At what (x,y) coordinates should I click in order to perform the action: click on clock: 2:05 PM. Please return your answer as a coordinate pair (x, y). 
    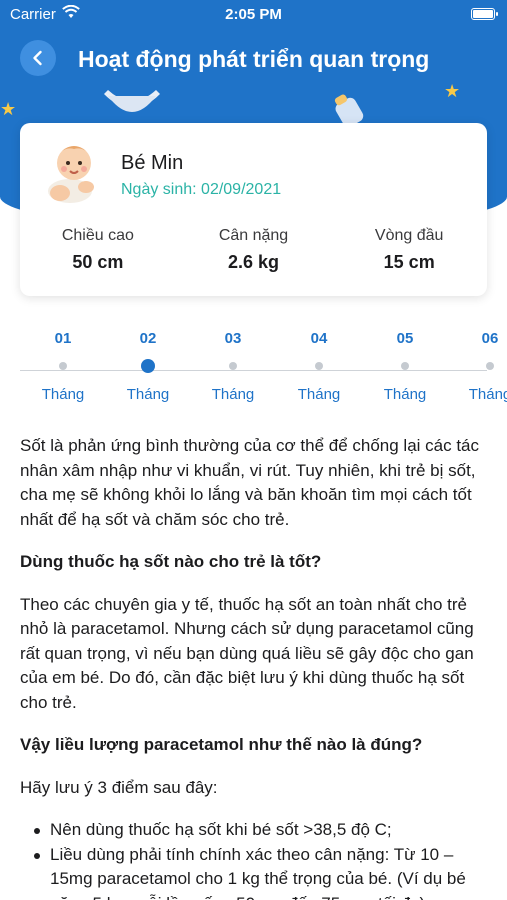
    Looking at the image, I should click on (253, 14).